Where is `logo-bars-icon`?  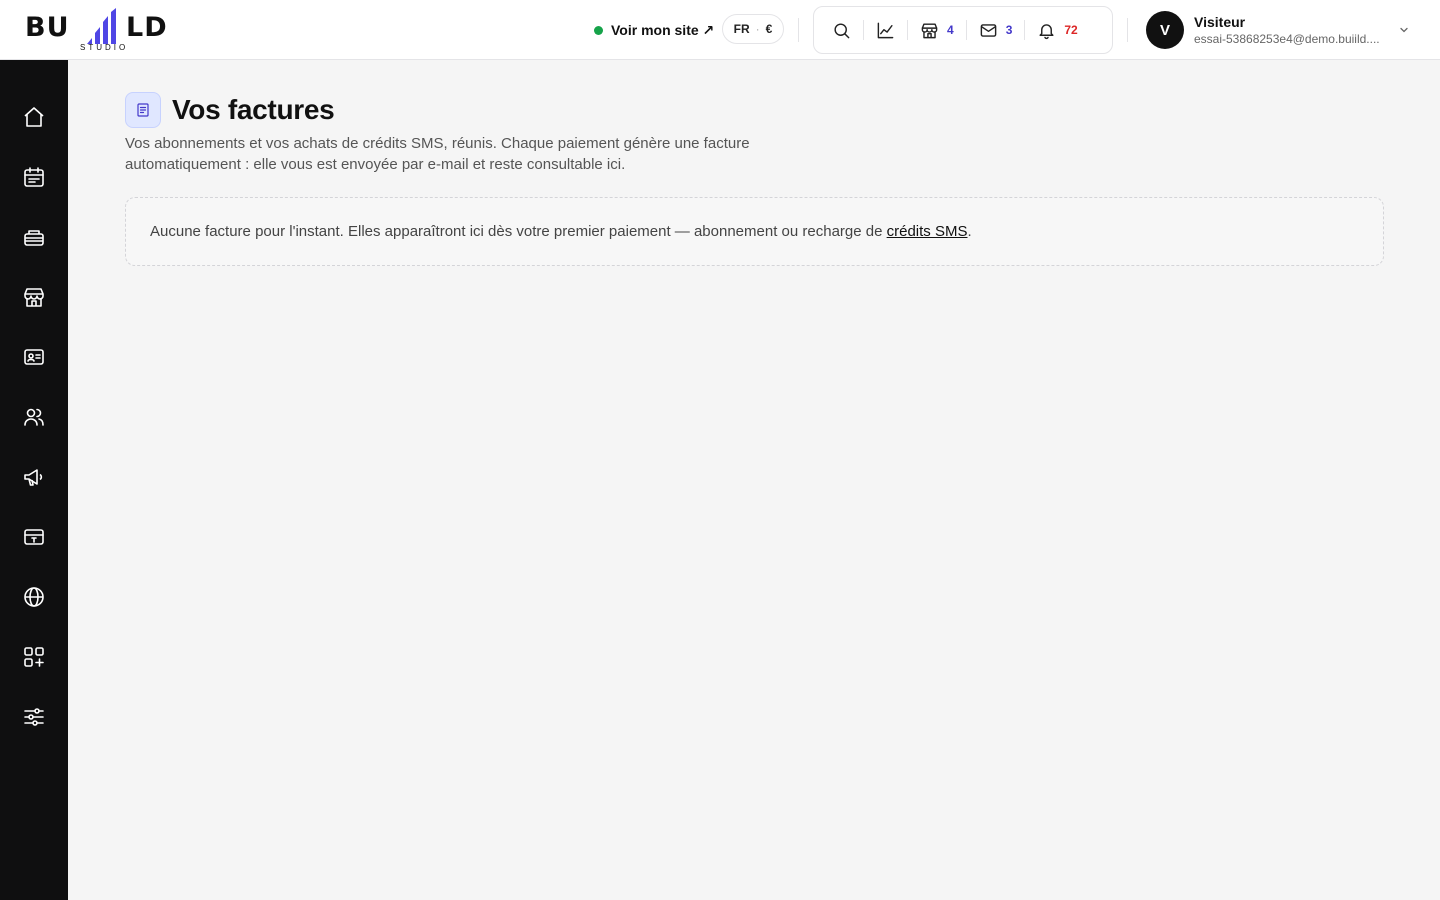
logo-bars-icon is located at coordinates (101, 26).